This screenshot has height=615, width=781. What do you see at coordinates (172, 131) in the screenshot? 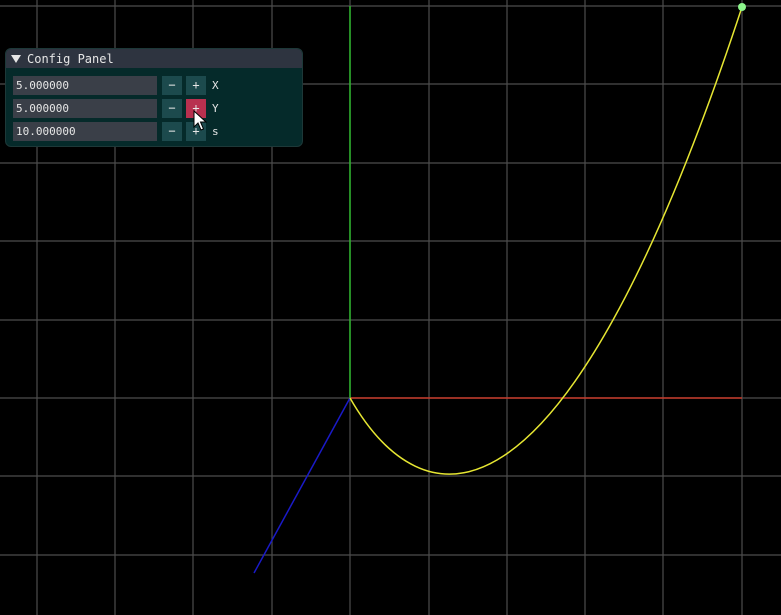
I see `s-decrement-button: −` at bounding box center [172, 131].